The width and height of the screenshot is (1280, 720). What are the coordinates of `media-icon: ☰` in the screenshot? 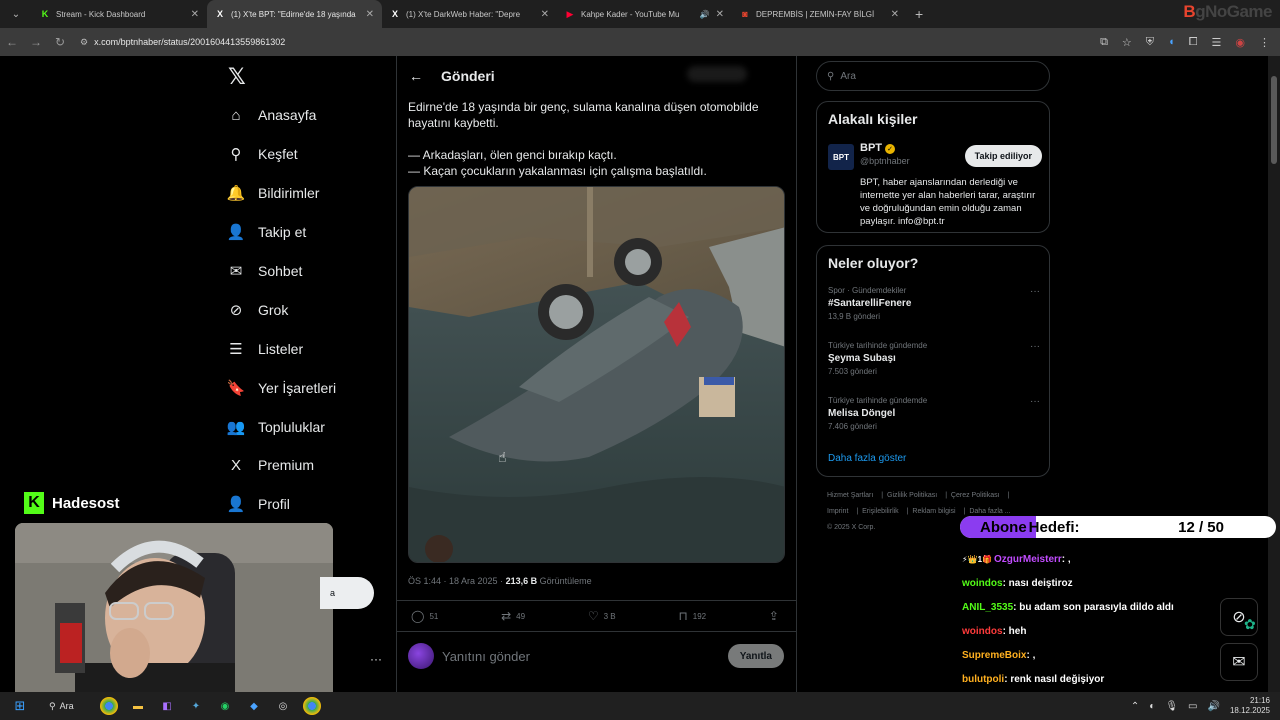 It's located at (1217, 42).